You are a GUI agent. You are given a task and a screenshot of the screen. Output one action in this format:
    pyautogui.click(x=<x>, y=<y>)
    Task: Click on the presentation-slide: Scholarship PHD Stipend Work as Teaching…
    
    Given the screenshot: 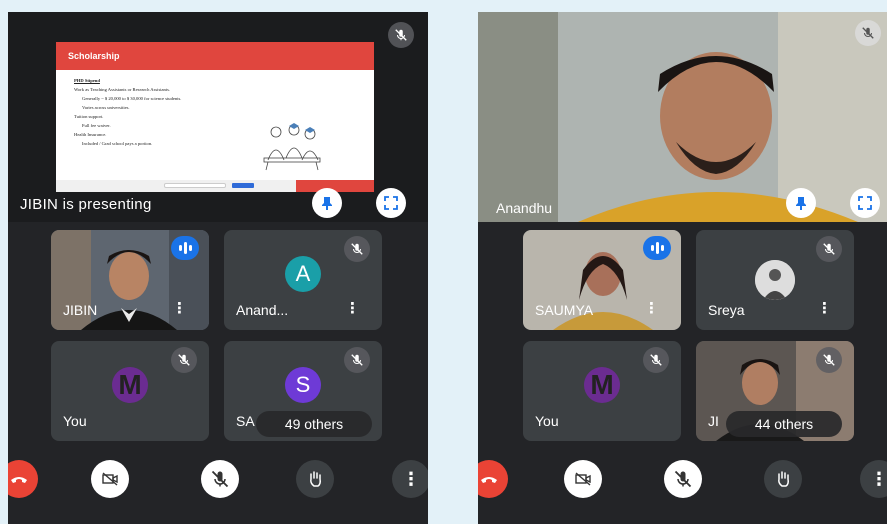 What is the action you would take?
    pyautogui.click(x=215, y=117)
    